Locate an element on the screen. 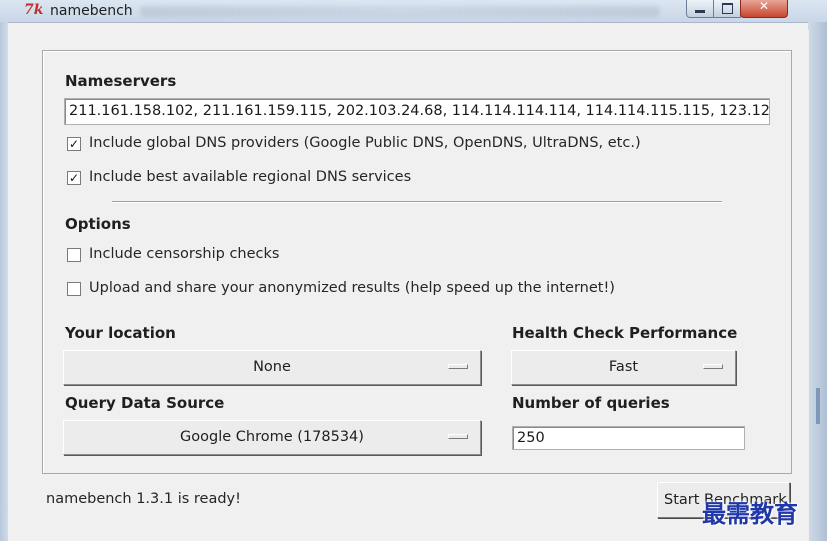 The height and width of the screenshot is (541, 827). query-source-value: Google Chrome (178534) is located at coordinates (272, 437).